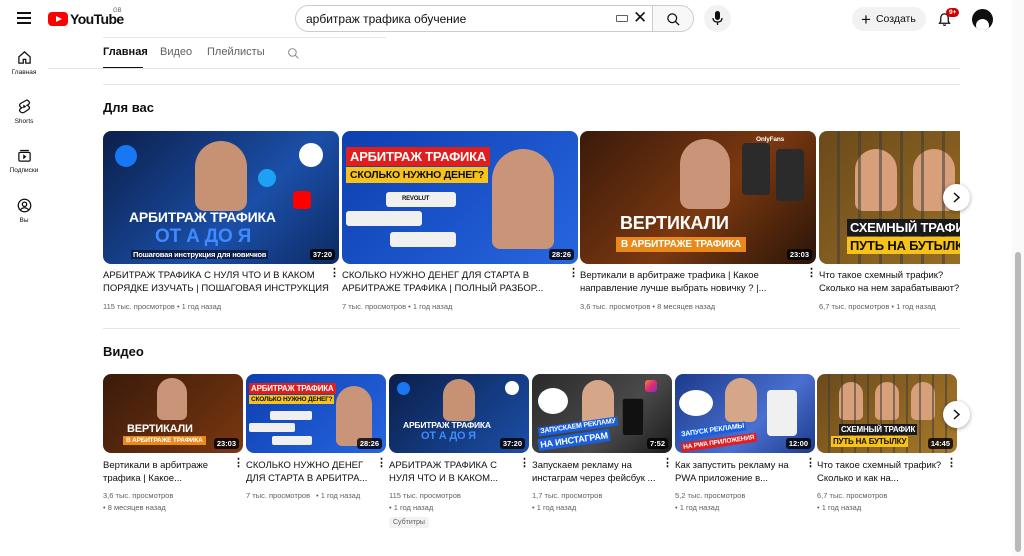 The width and height of the screenshot is (1024, 556). Describe the element at coordinates (226, 443) in the screenshot. I see `video-duration: 23:03` at that location.